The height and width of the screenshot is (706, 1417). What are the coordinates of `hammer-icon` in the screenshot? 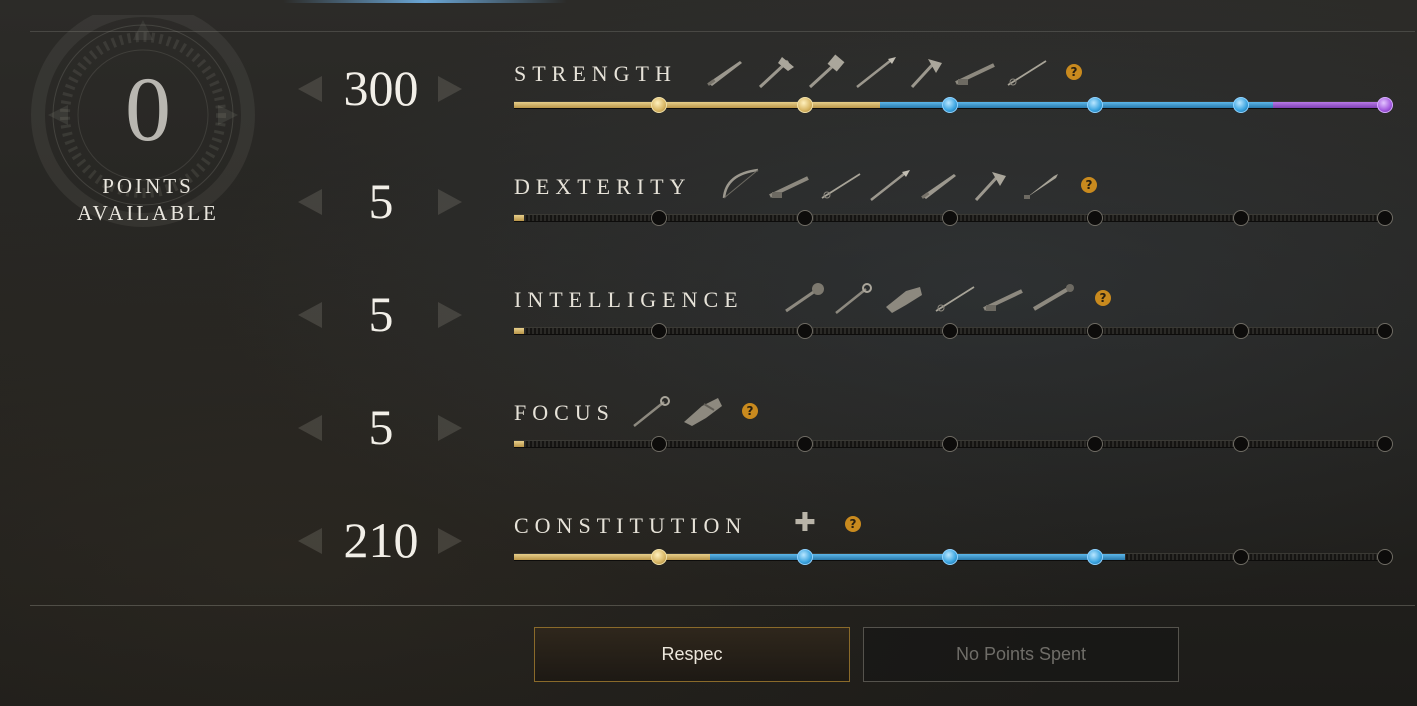 It's located at (826, 71).